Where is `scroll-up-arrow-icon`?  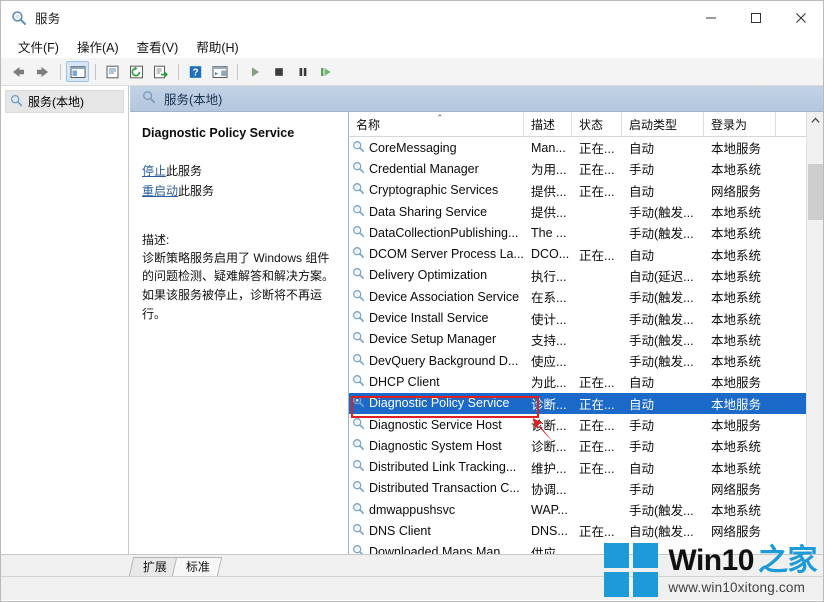 scroll-up-arrow-icon is located at coordinates (815, 120).